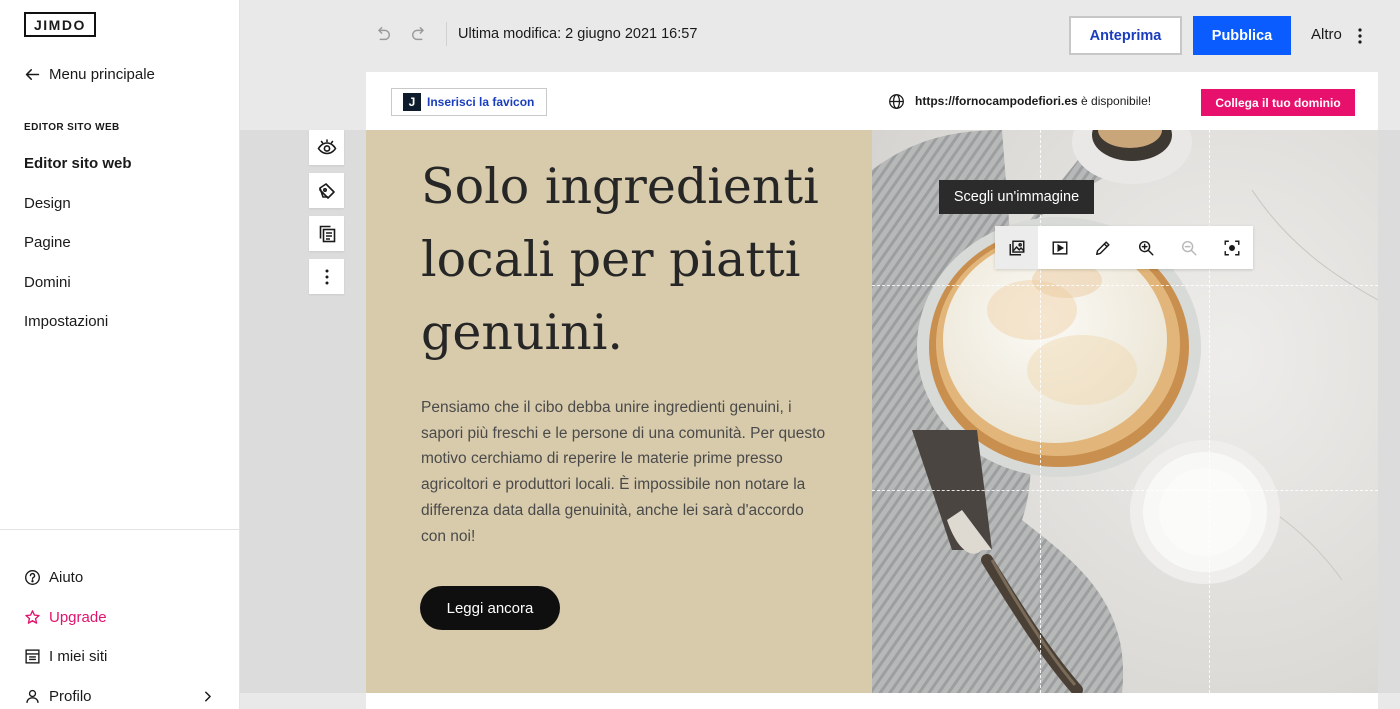  I want to click on help-icon, so click(32, 578).